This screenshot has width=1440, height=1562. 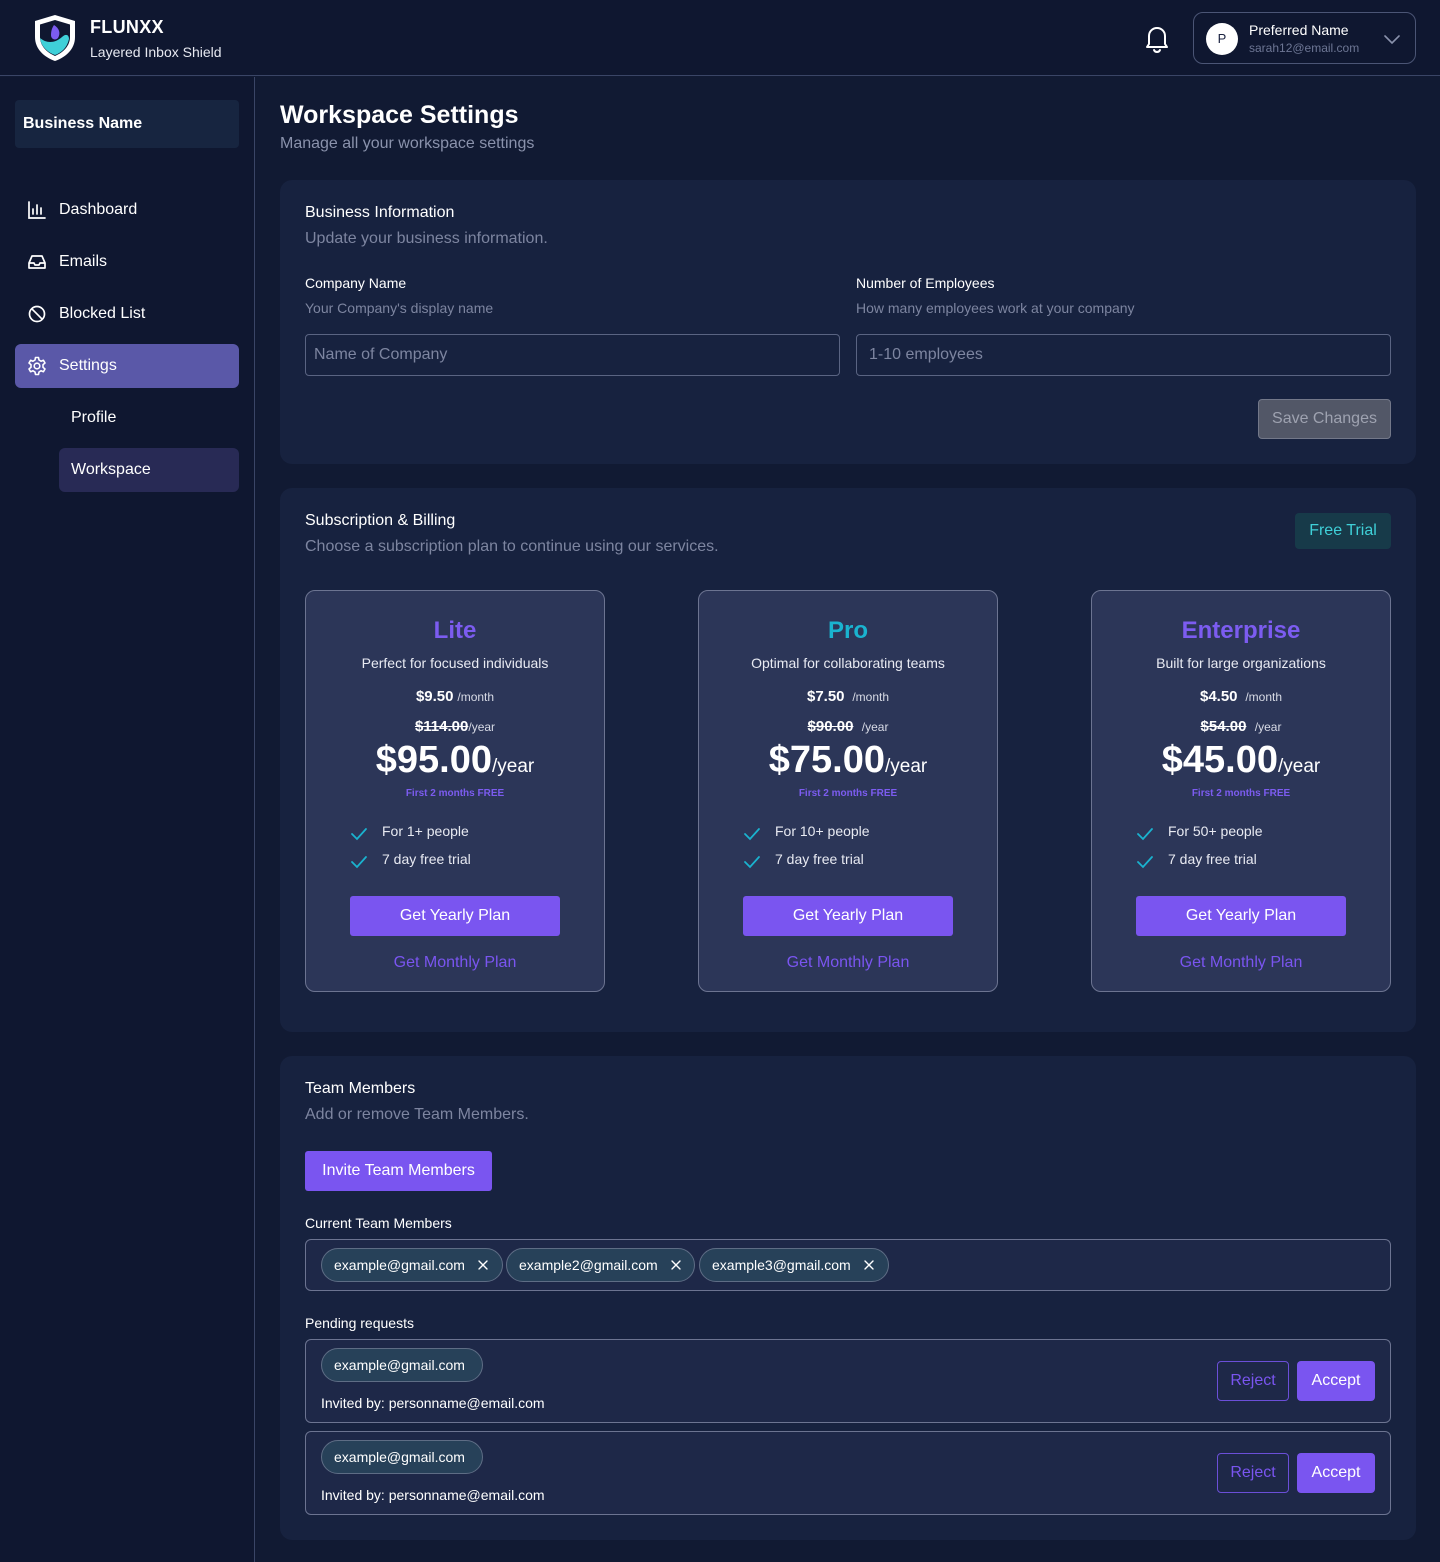 I want to click on plan-monthly-price: $7.50 /month, so click(x=847, y=696).